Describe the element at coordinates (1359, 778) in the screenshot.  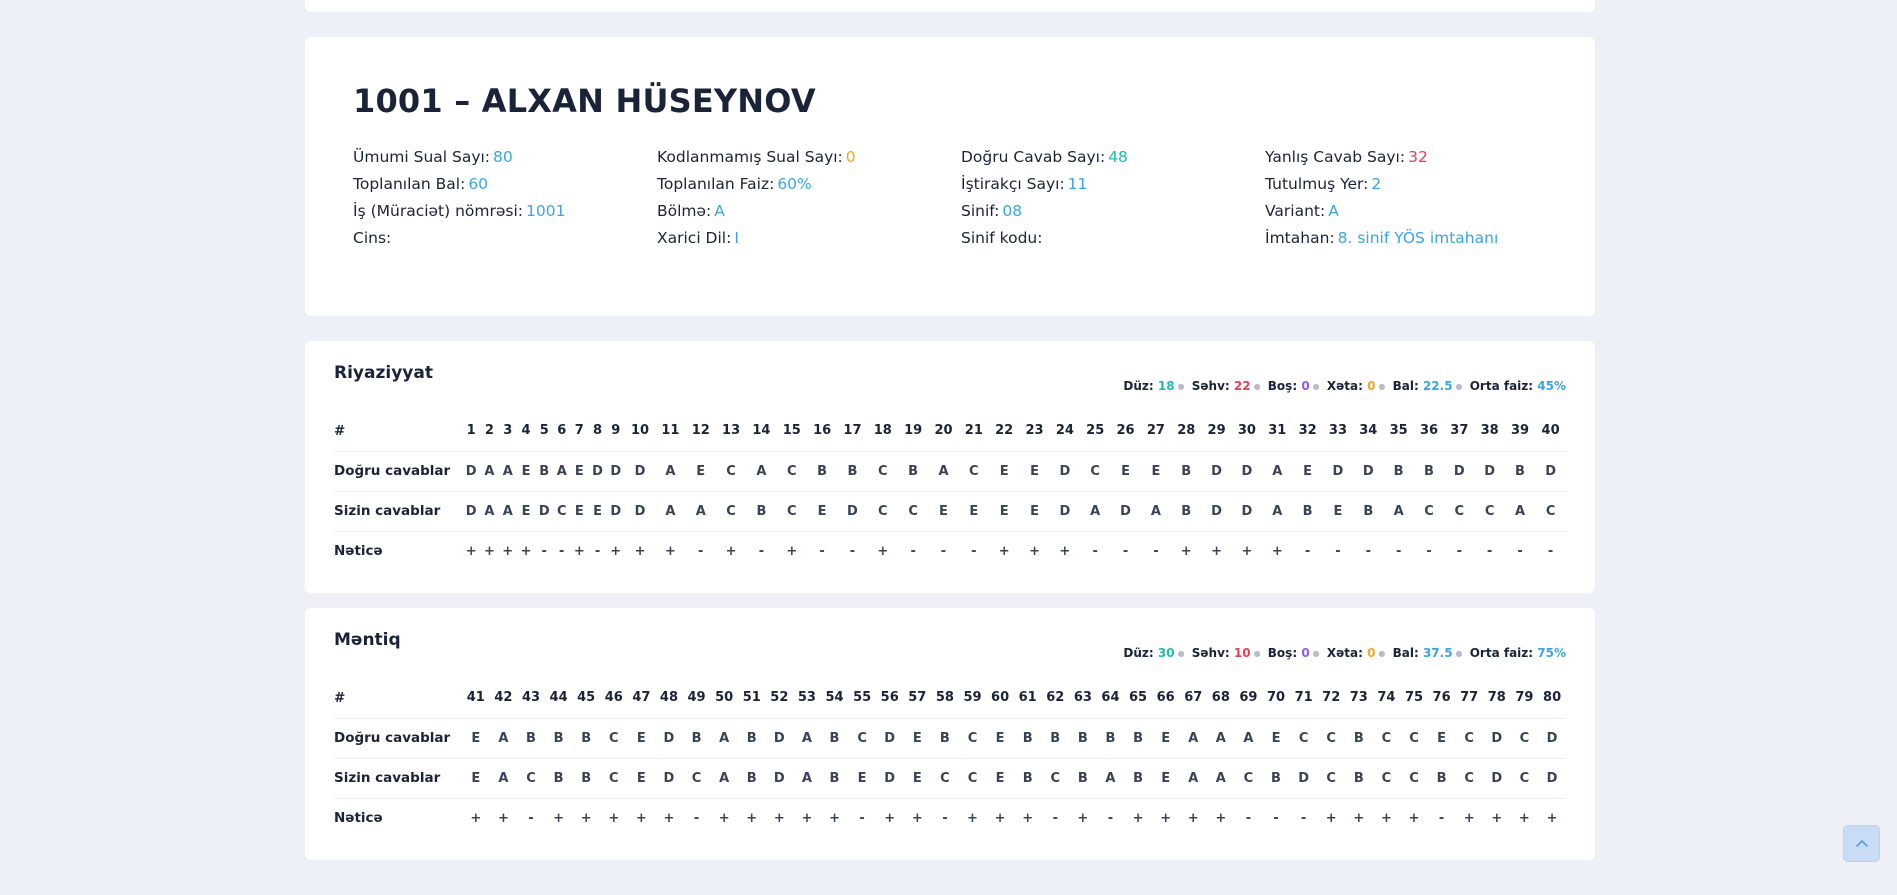
I see `your-answer: B` at that location.